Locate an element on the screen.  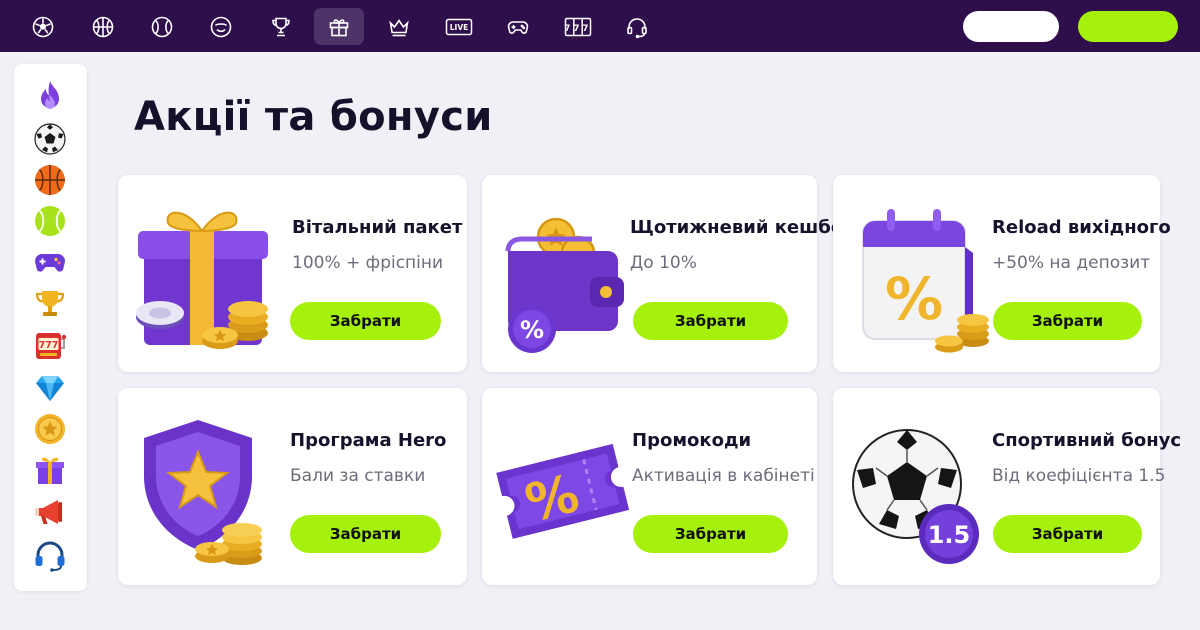
promo-subtitle: Бали за ставки is located at coordinates (358, 476).